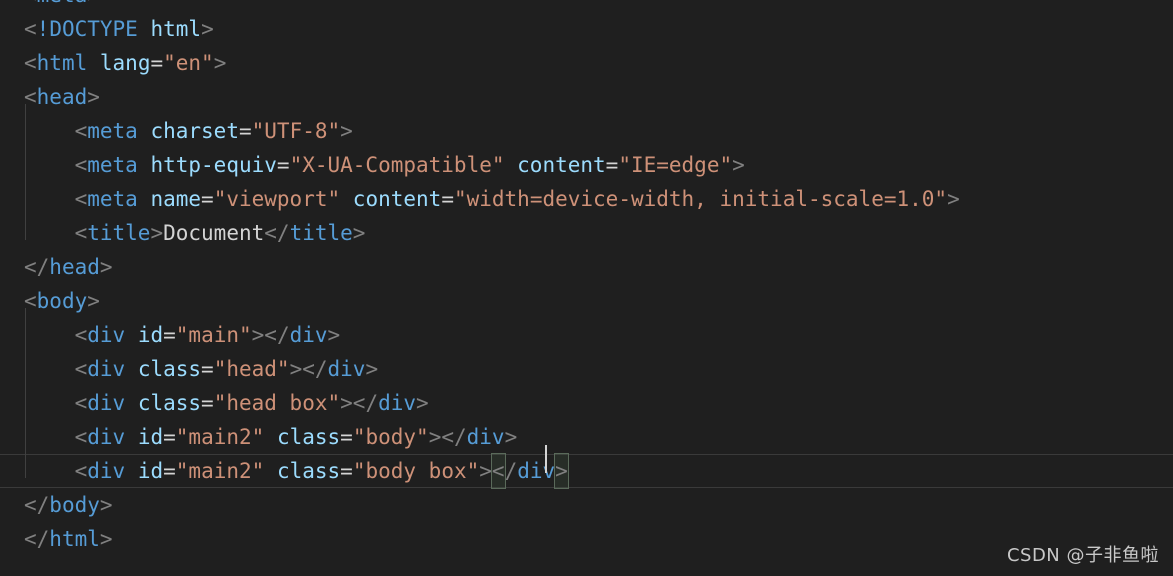 The height and width of the screenshot is (576, 1173). Describe the element at coordinates (586, 233) in the screenshot. I see `code-line: <title>Document</title>` at that location.